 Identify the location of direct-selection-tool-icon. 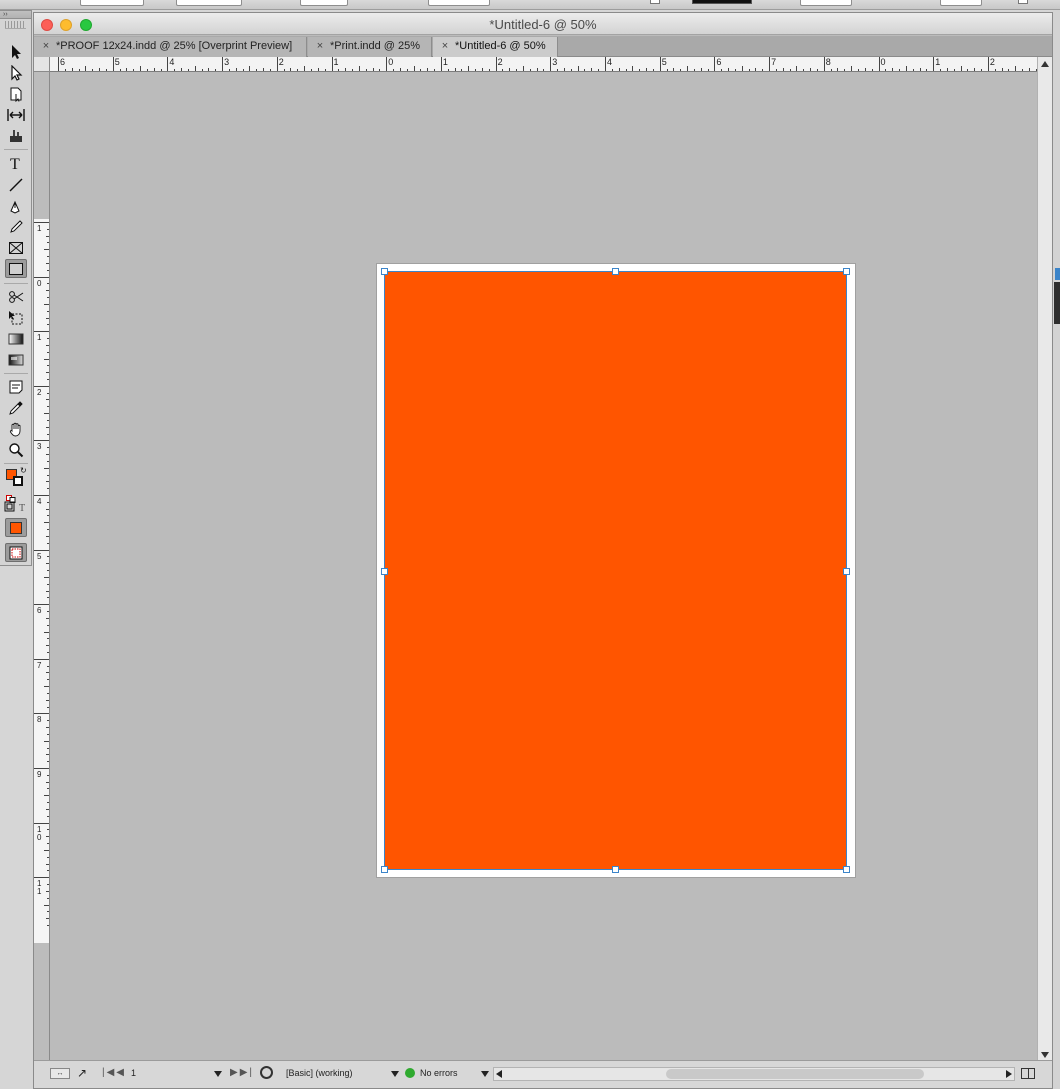
(16, 72).